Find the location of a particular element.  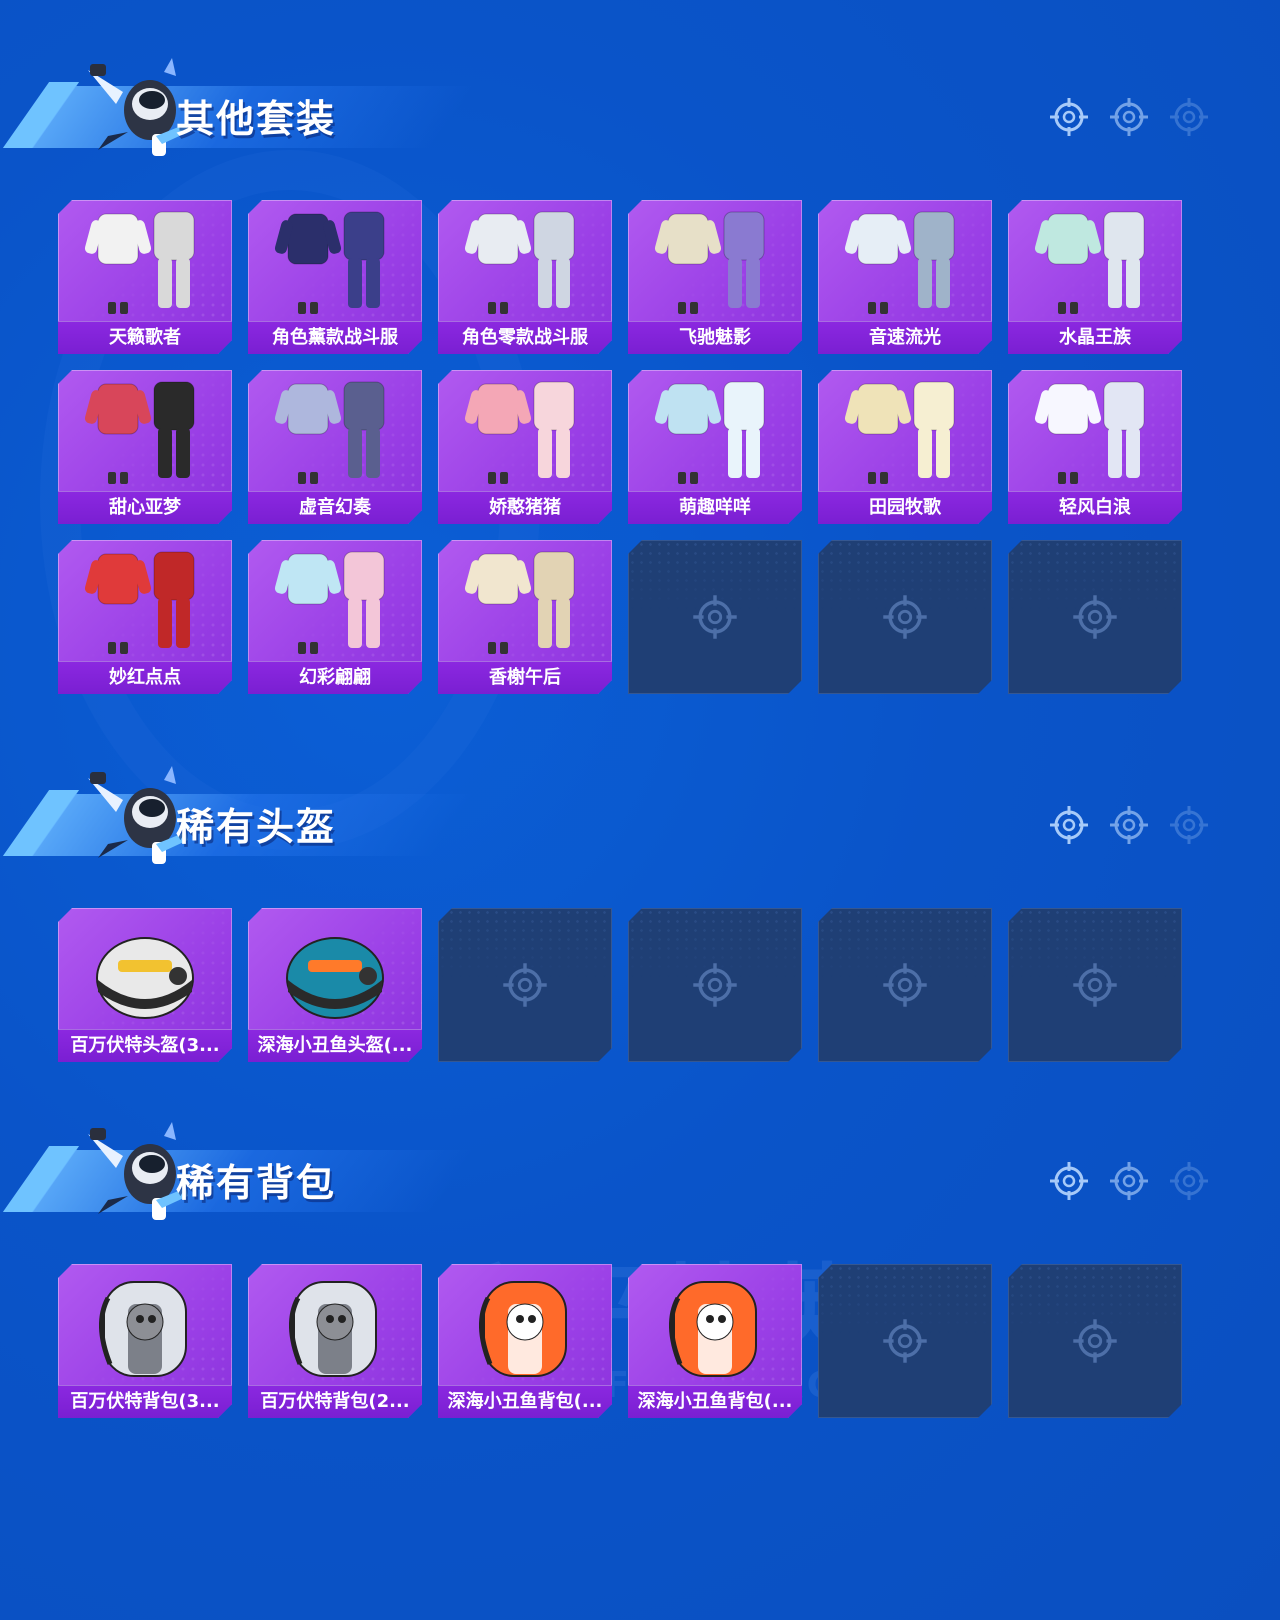

item-card: 田园牧歌 is located at coordinates (905, 447).